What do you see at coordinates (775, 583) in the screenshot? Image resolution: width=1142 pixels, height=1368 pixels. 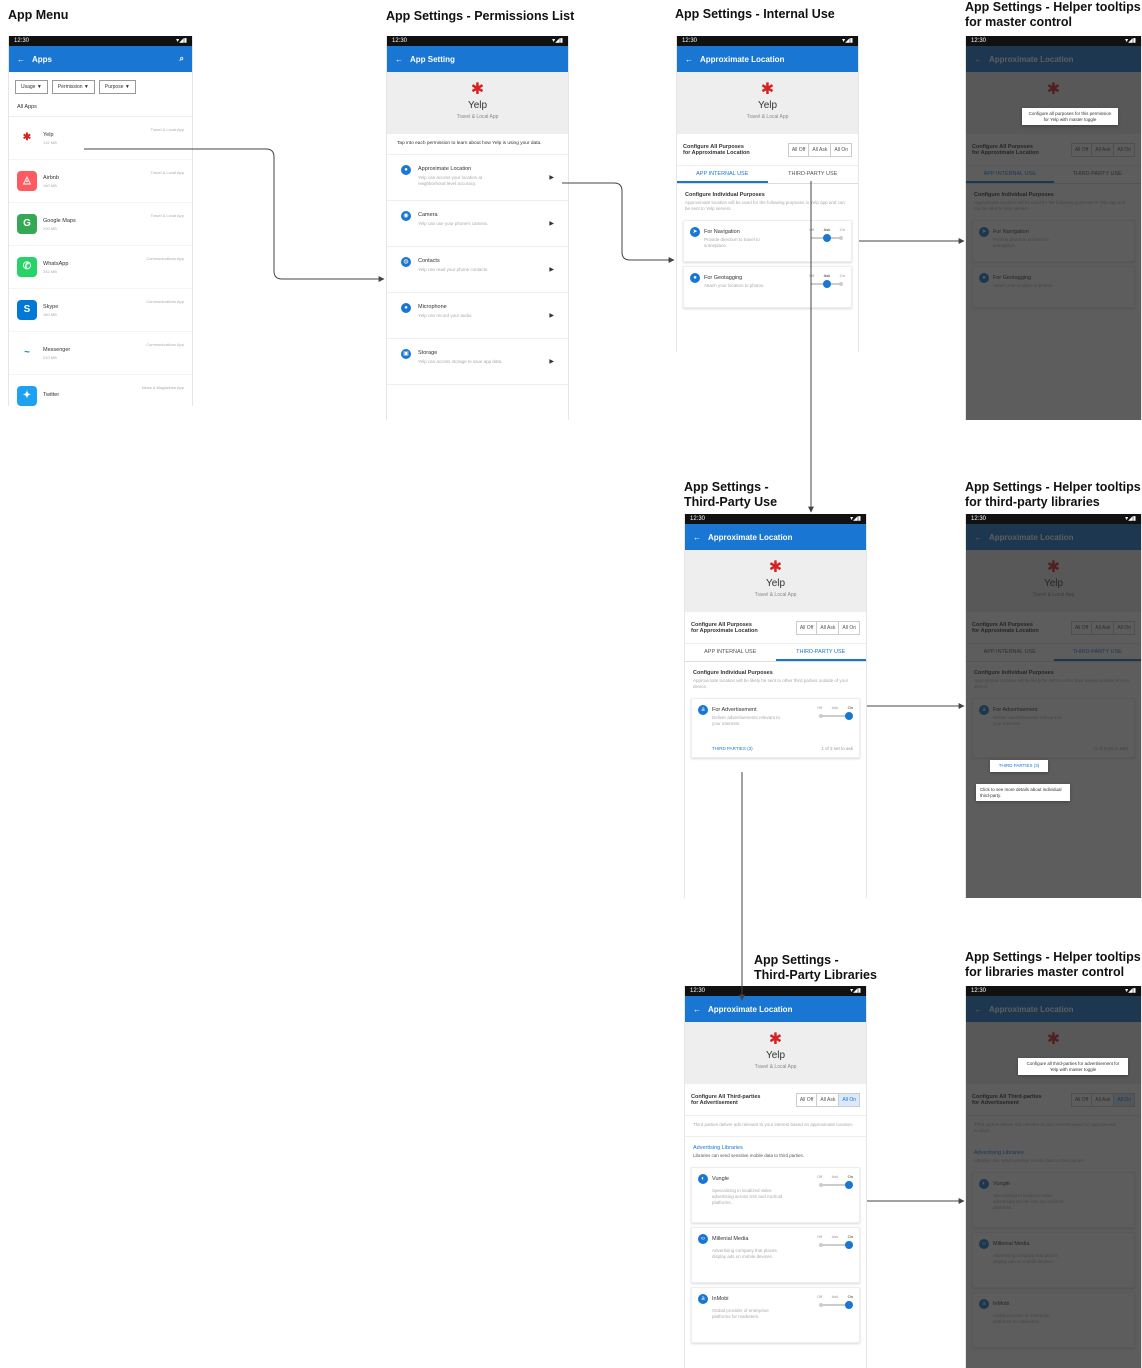 I see `app-name: Yelp` at bounding box center [775, 583].